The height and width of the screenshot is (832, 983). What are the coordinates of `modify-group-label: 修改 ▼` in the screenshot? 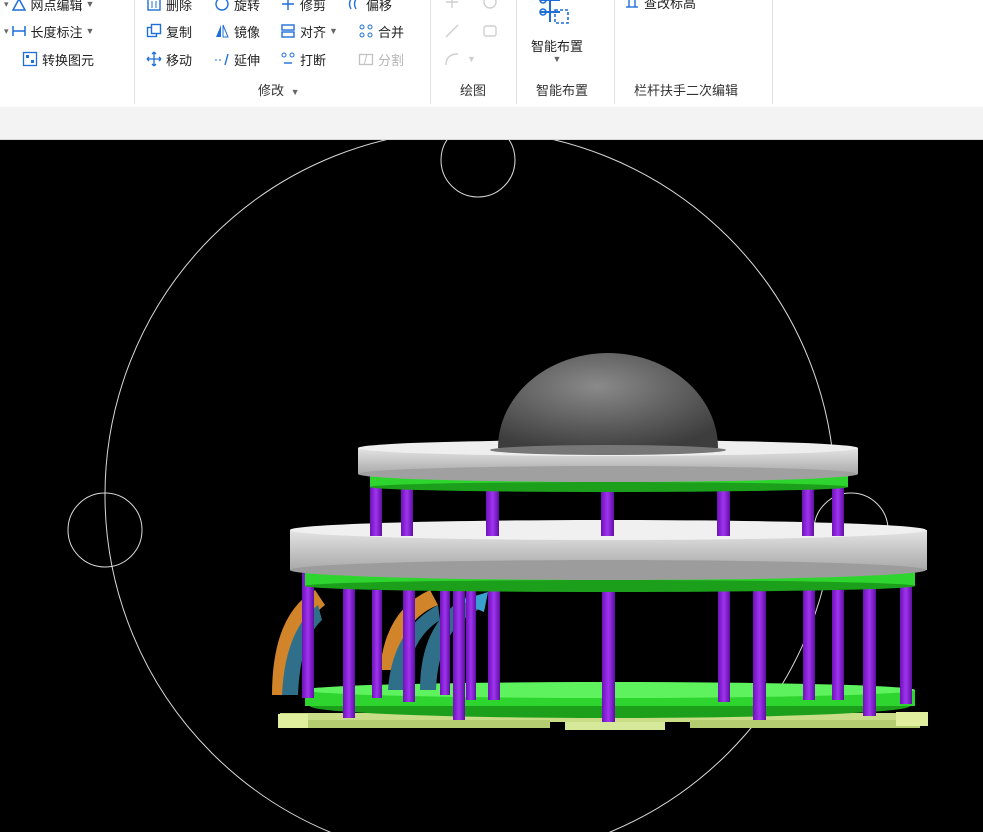 It's located at (279, 89).